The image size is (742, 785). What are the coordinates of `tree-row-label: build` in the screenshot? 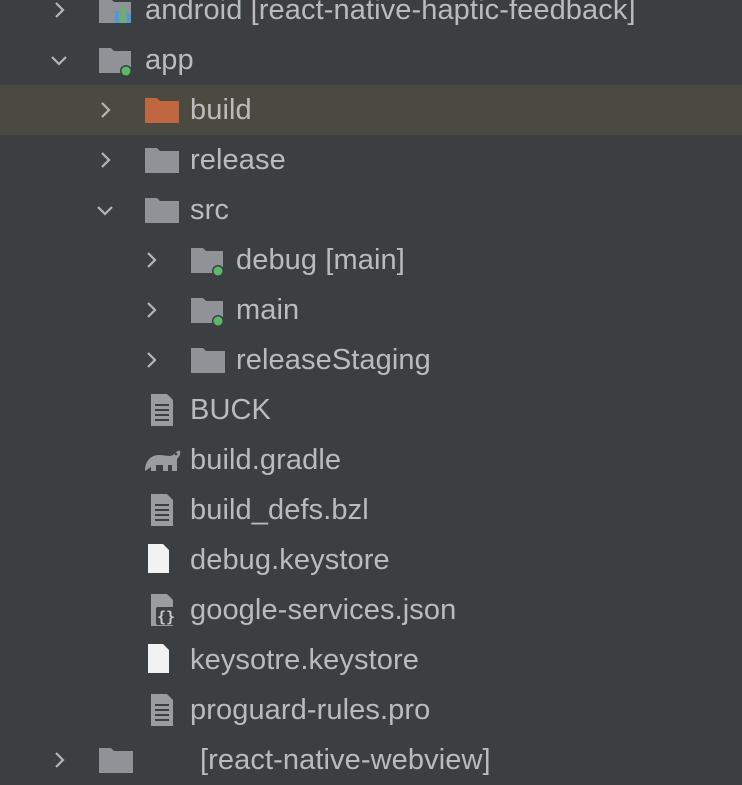 It's located at (221, 110).